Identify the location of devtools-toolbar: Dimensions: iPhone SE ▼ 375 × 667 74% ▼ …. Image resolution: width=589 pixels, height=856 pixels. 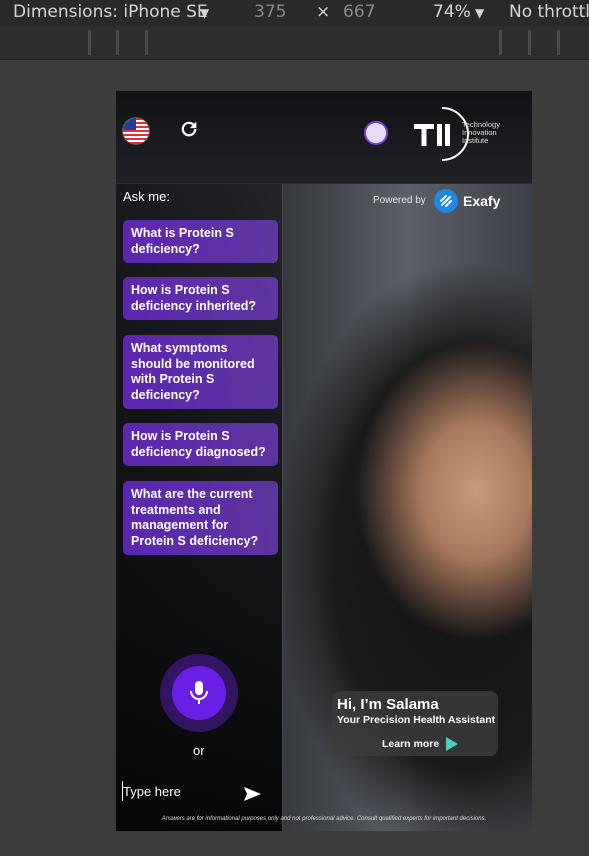
(294, 13).